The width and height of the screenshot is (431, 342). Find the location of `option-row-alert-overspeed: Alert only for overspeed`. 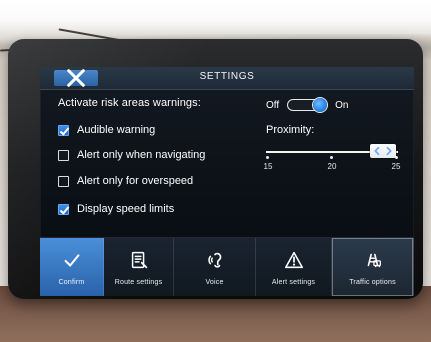

option-row-alert-overspeed: Alert only for overspeed is located at coordinates (125, 181).